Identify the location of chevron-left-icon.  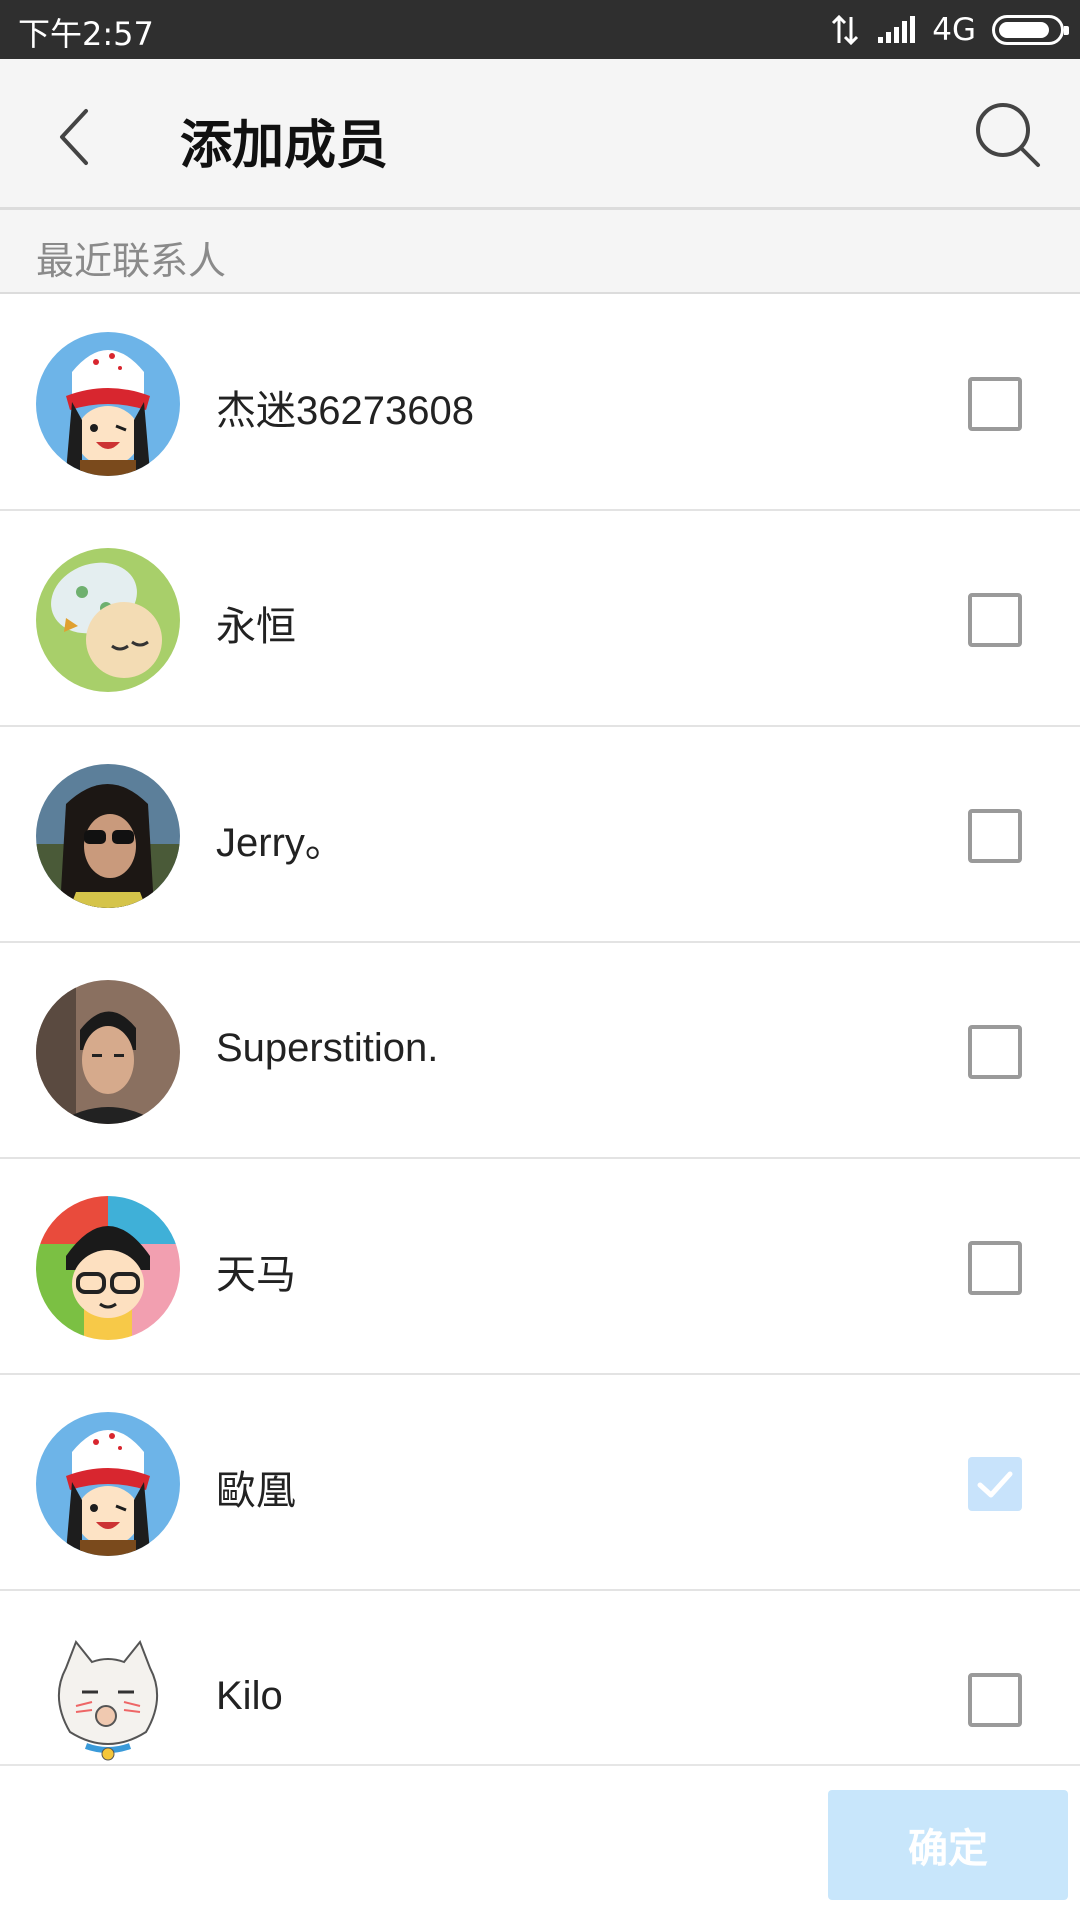
(74, 137).